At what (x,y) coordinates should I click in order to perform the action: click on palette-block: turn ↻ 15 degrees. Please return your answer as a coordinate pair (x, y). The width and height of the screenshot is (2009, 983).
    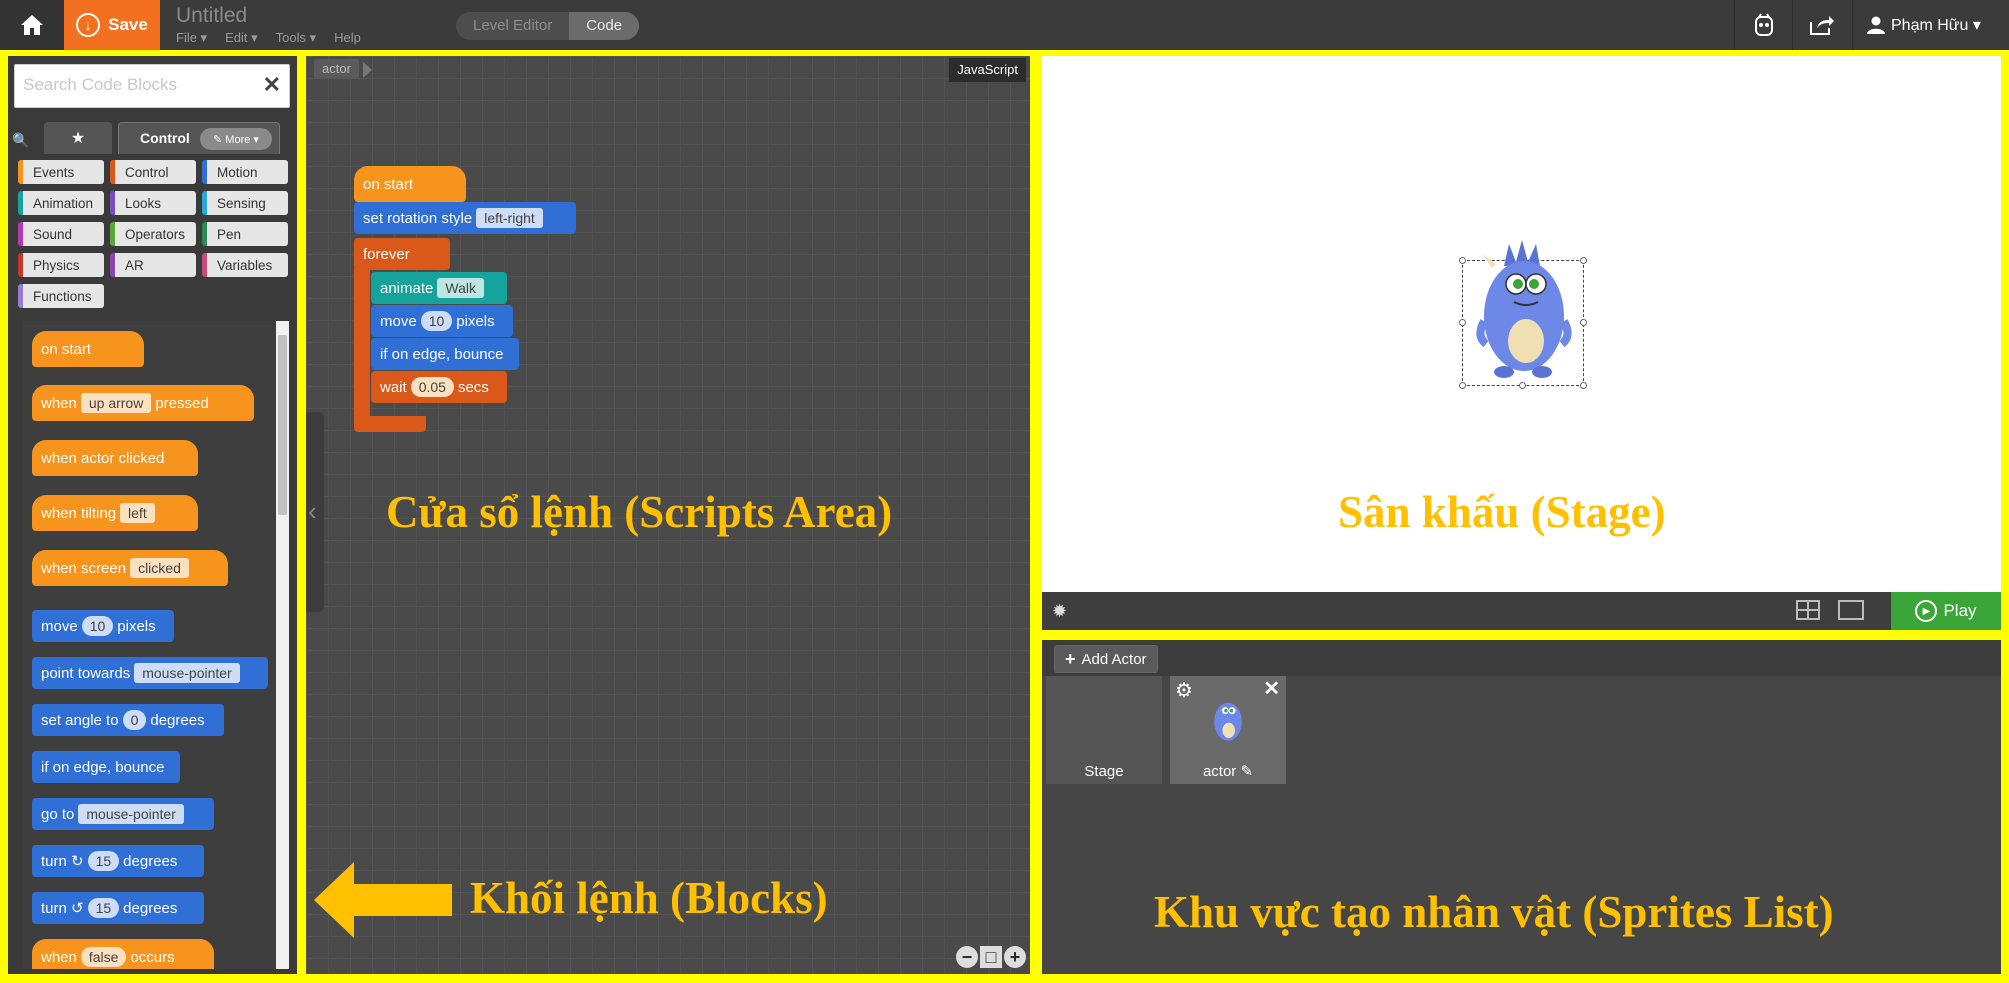
    Looking at the image, I should click on (118, 861).